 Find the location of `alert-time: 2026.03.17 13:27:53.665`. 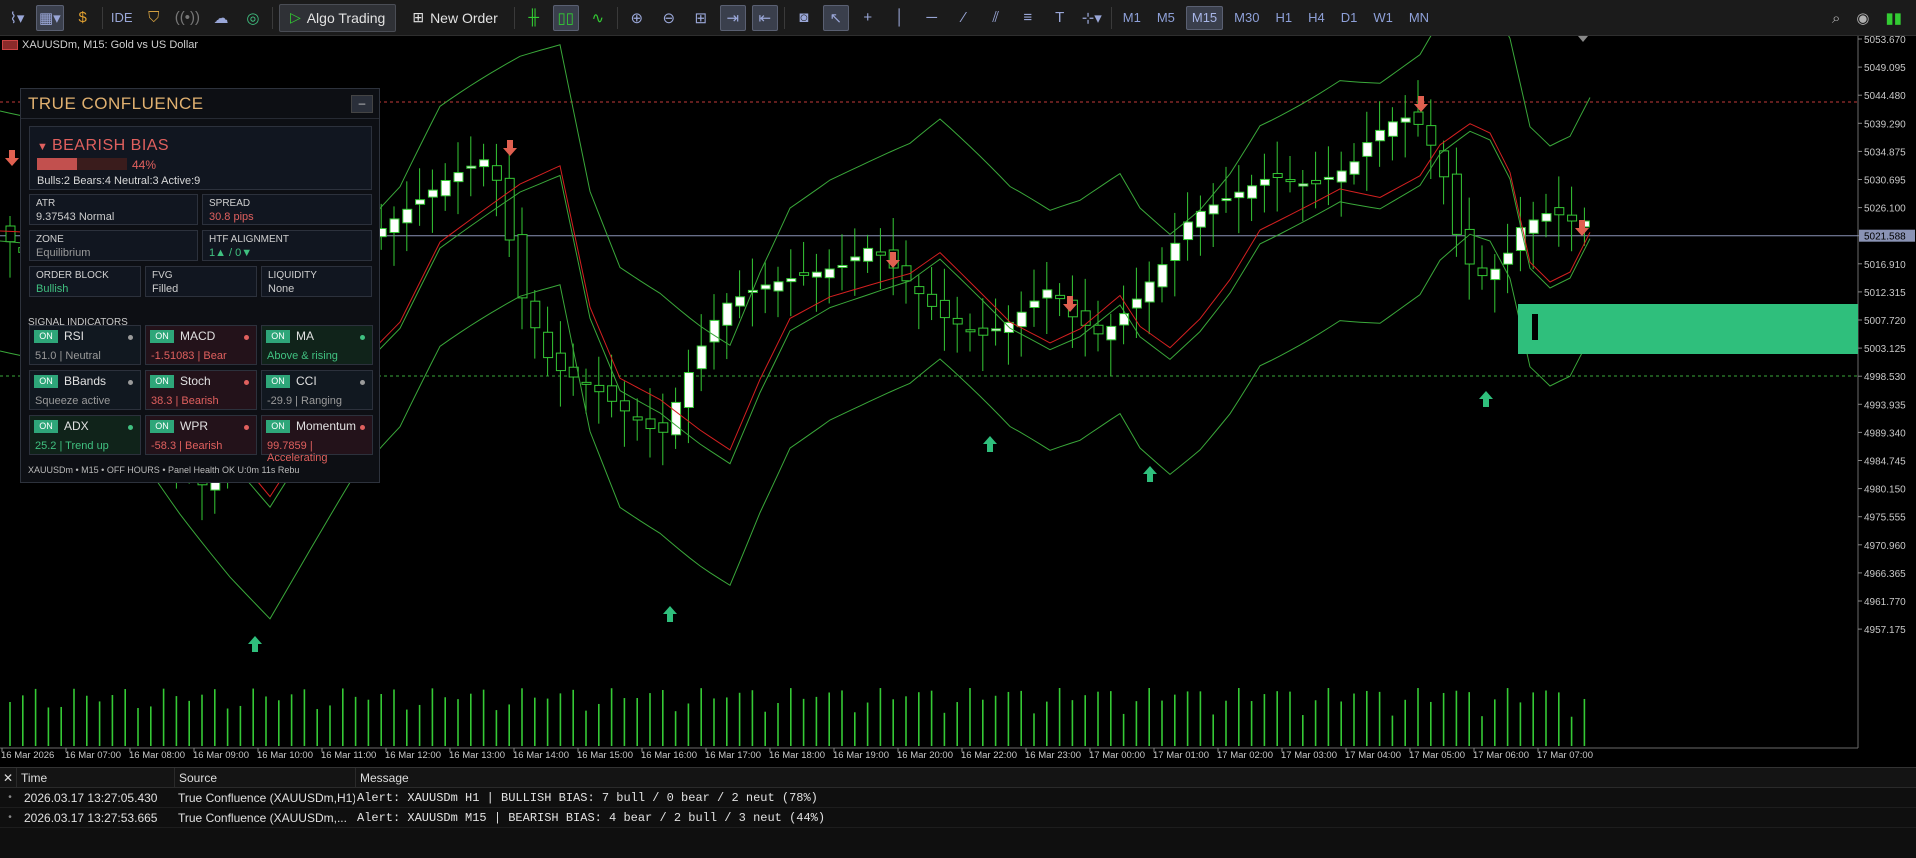

alert-time: 2026.03.17 13:27:53.665 is located at coordinates (91, 817).